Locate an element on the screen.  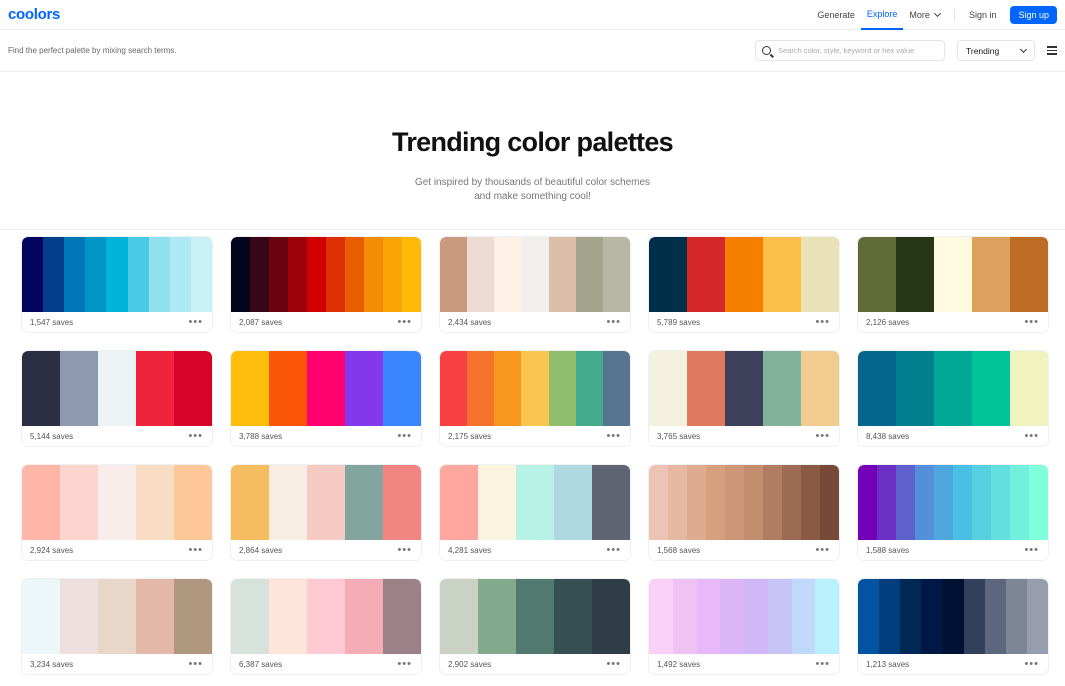
palette-card: 2,434 saves ••• is located at coordinates (535, 284).